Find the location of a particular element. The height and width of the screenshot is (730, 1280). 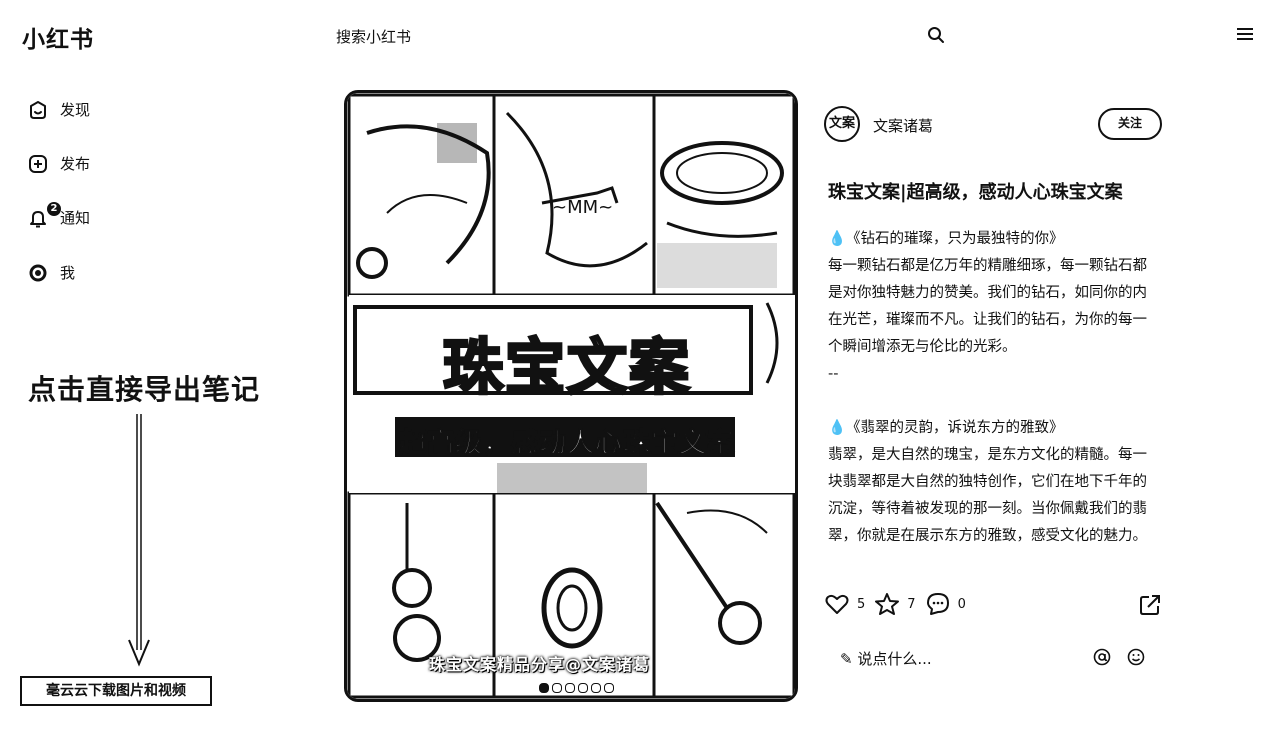

avatar-icon is located at coordinates (38, 272).